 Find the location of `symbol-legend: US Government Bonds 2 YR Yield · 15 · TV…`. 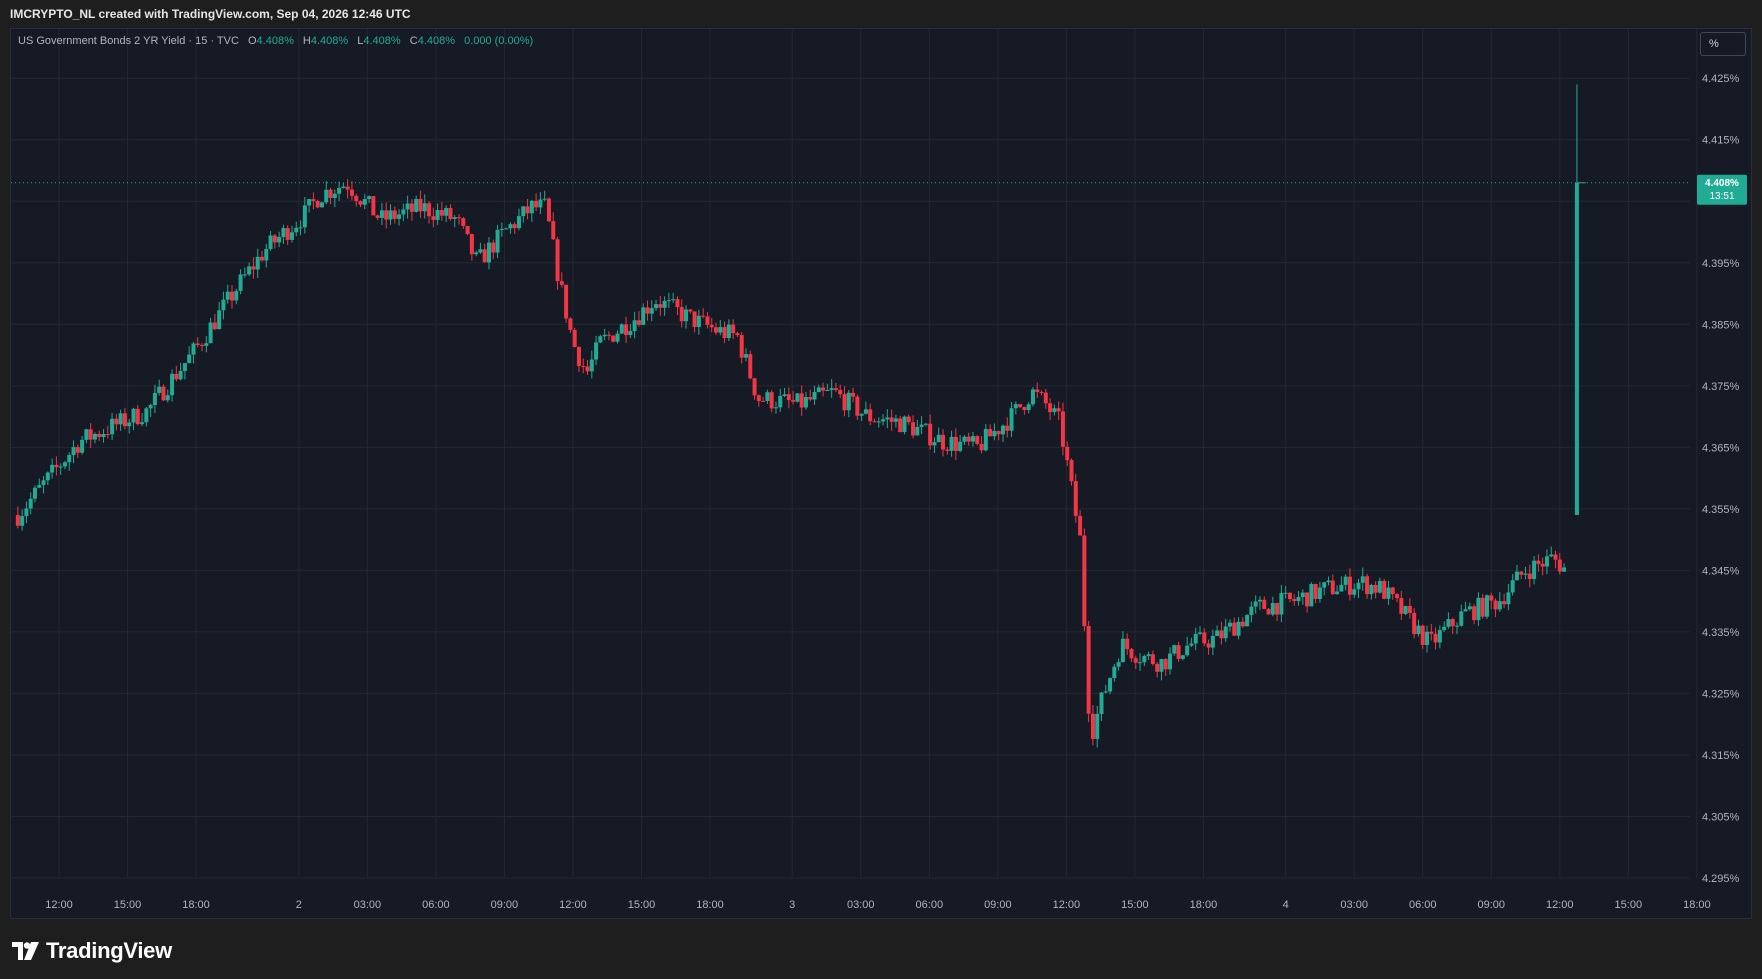

symbol-legend: US Government Bonds 2 YR Yield · 15 · TV… is located at coordinates (275, 41).